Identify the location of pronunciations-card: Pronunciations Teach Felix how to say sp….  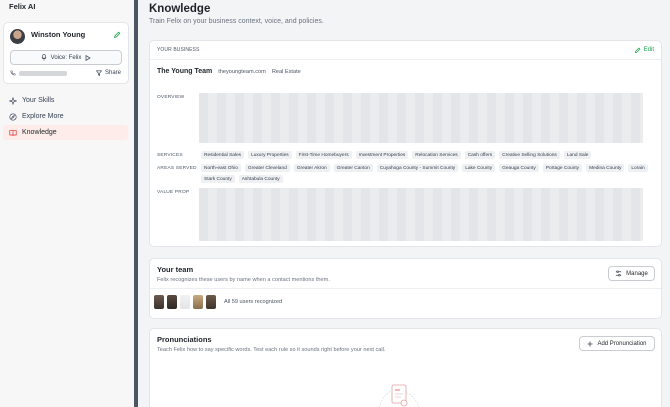
(405, 367).